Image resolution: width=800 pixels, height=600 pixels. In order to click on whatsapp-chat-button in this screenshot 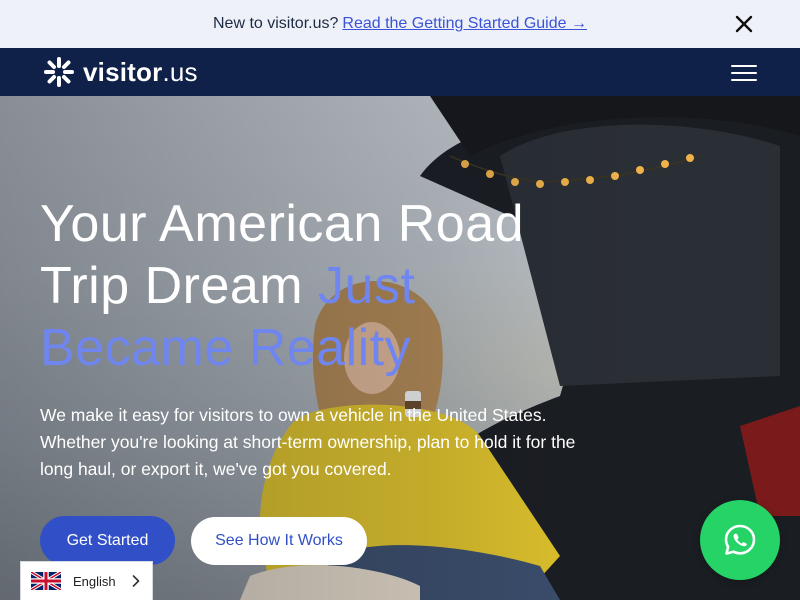, I will do `click(740, 540)`.